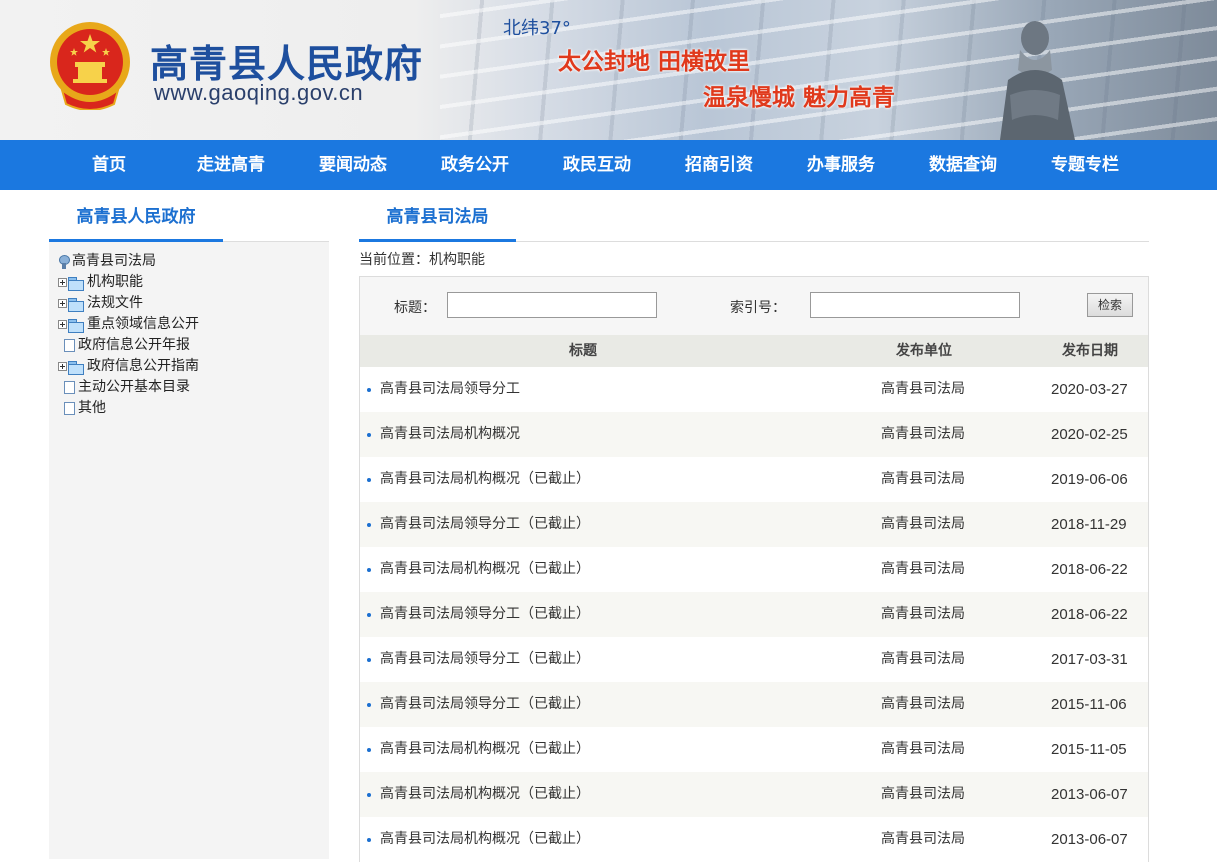  What do you see at coordinates (719, 165) in the screenshot?
I see `nav-item-investment: 招商引资` at bounding box center [719, 165].